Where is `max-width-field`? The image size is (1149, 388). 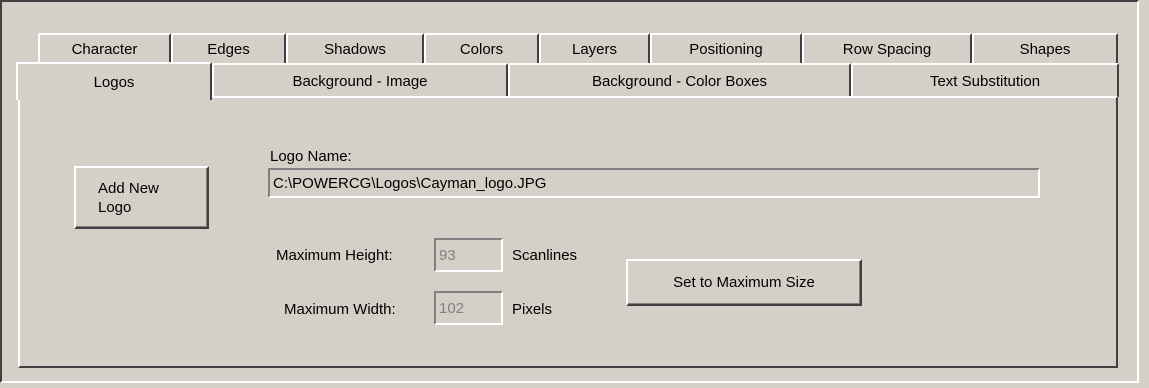 max-width-field is located at coordinates (468, 308).